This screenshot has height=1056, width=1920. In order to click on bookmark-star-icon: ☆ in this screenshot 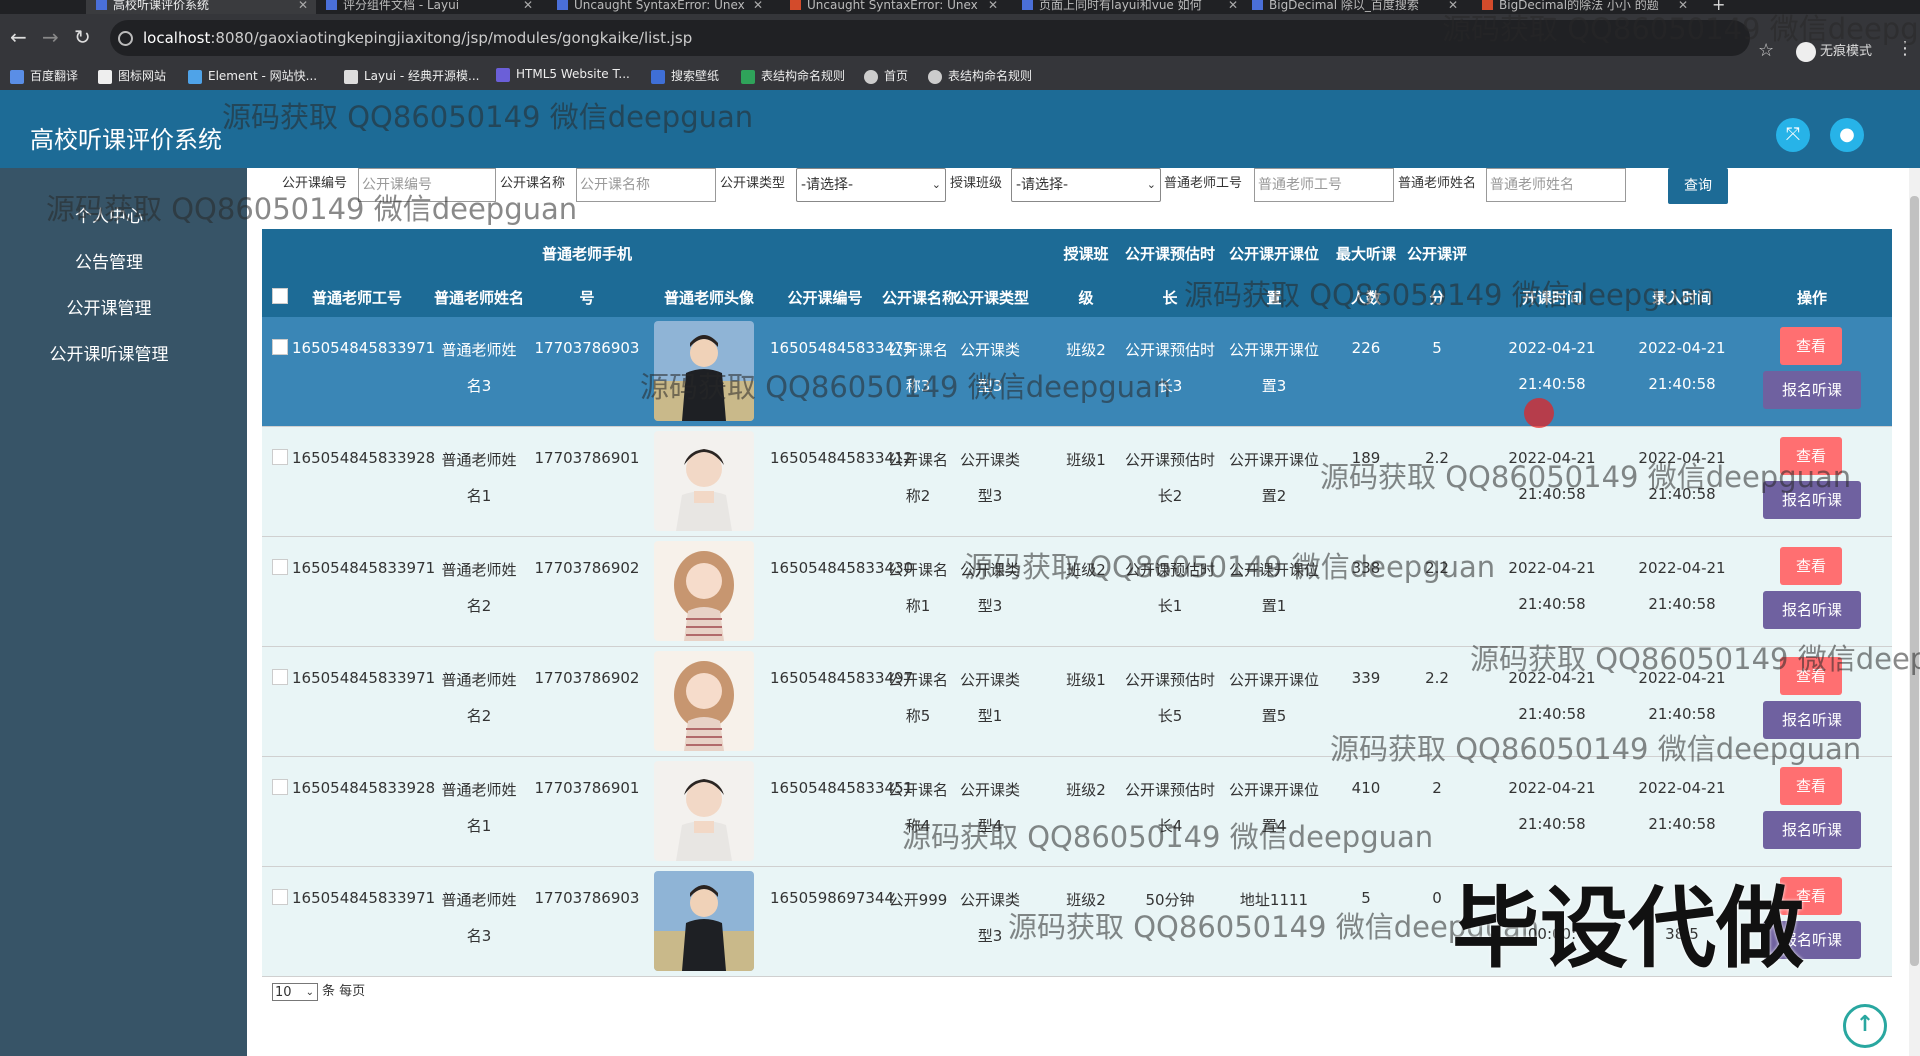, I will do `click(1766, 50)`.